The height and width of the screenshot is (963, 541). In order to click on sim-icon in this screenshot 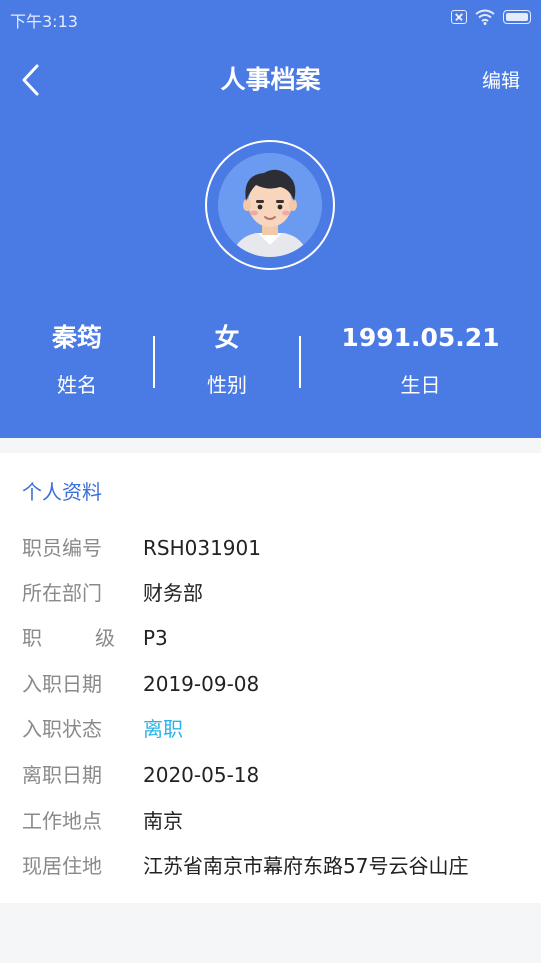, I will do `click(459, 17)`.